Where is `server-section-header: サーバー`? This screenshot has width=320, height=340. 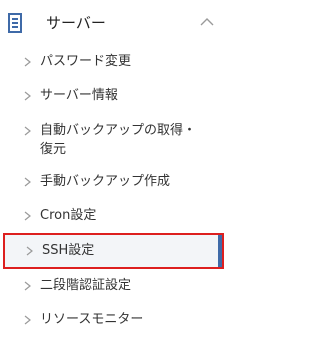 server-section-header: サーバー is located at coordinates (115, 23).